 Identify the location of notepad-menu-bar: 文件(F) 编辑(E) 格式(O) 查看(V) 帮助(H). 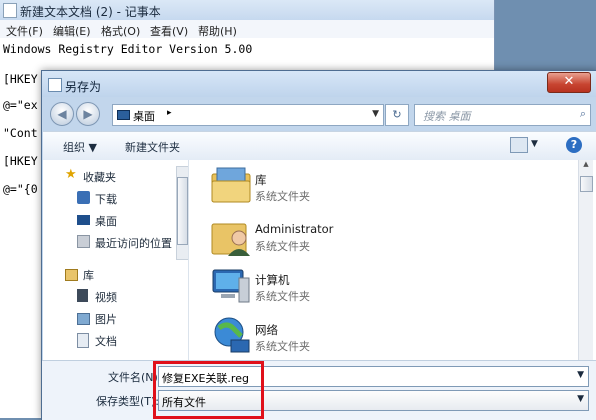
(247, 29).